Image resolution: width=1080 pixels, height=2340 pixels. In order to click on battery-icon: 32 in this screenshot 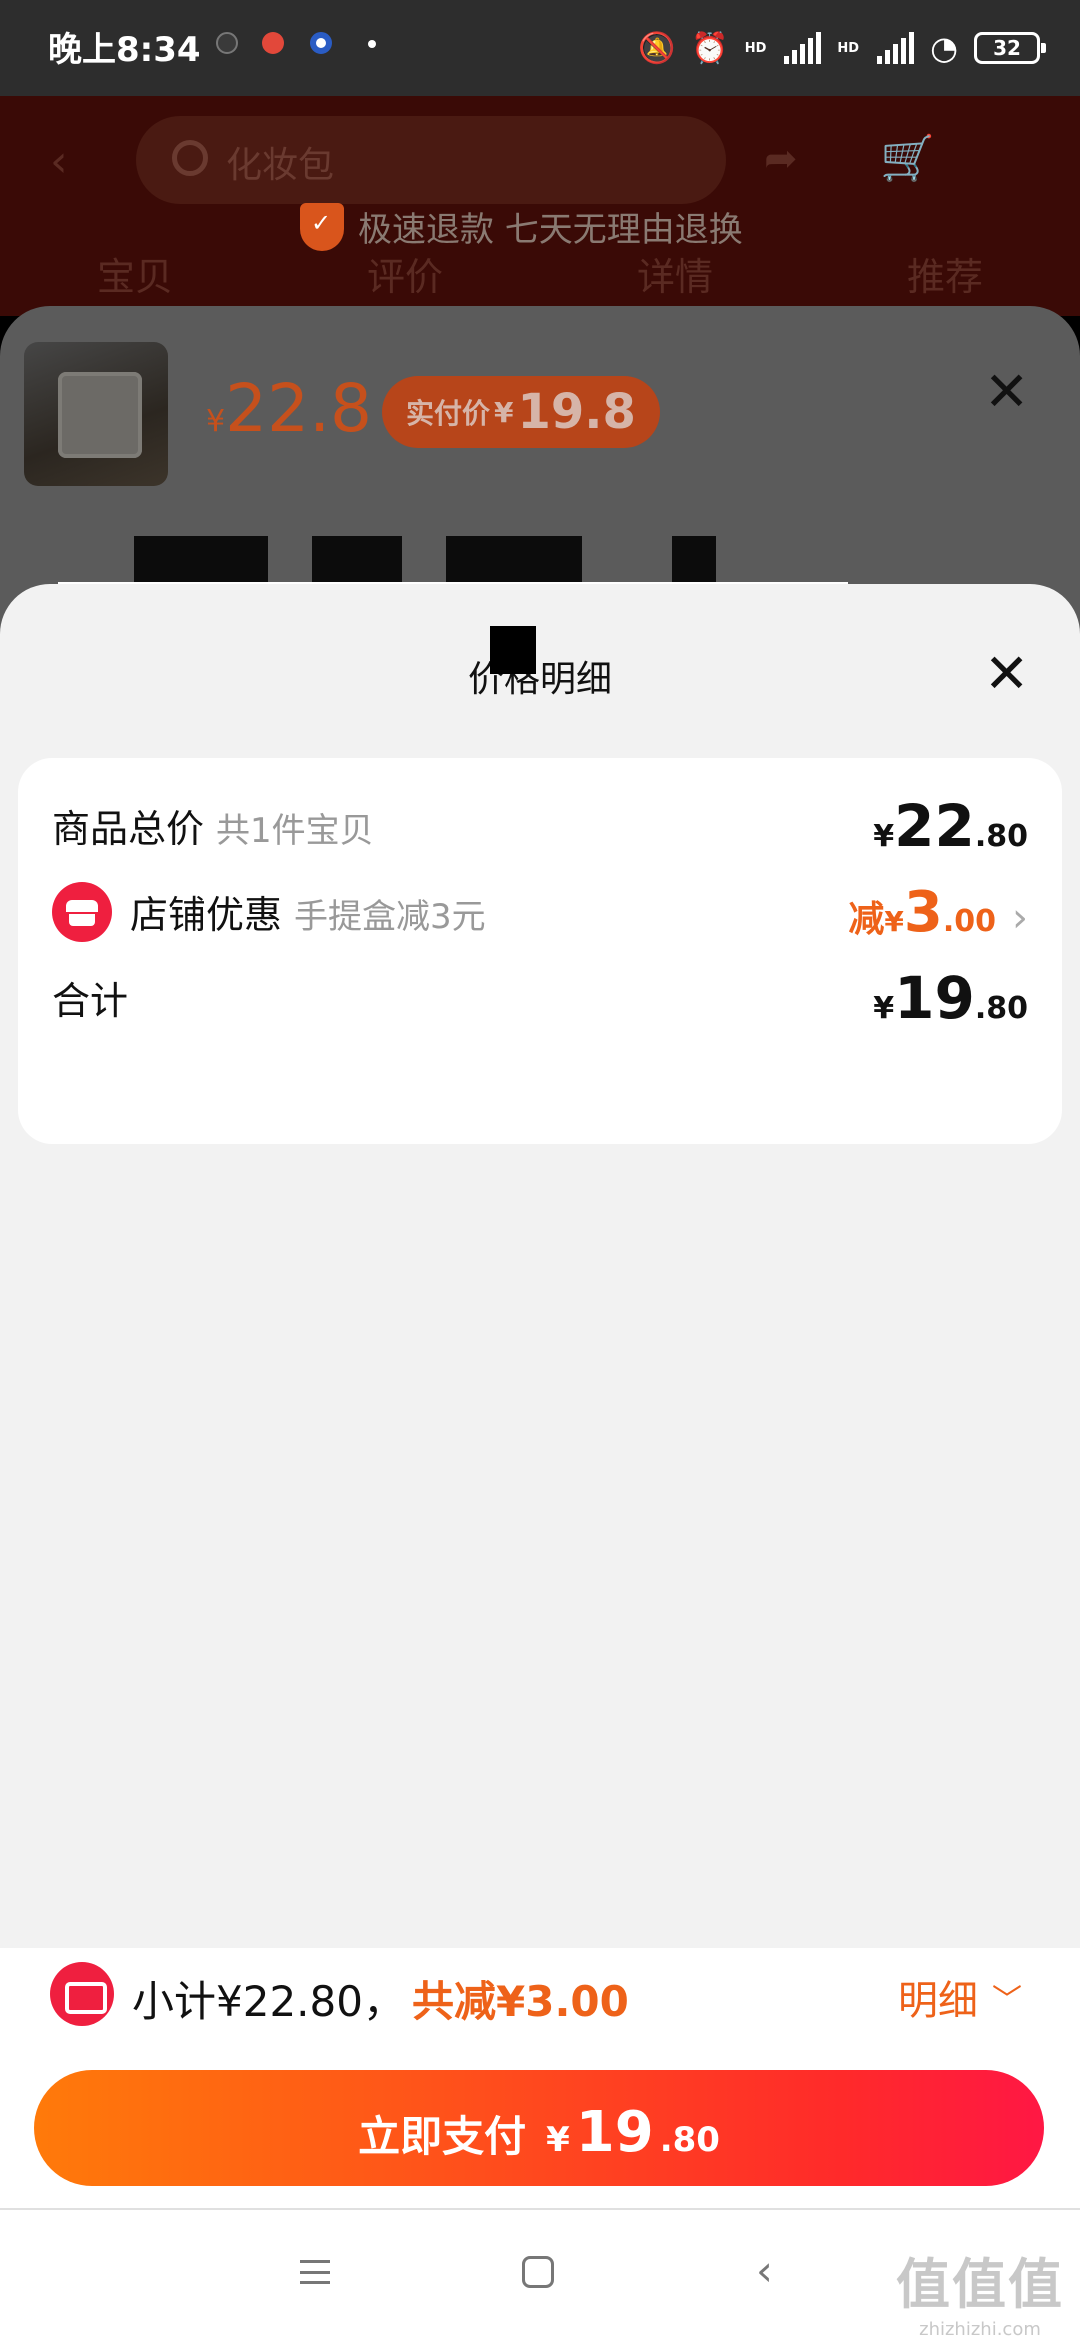, I will do `click(1010, 48)`.